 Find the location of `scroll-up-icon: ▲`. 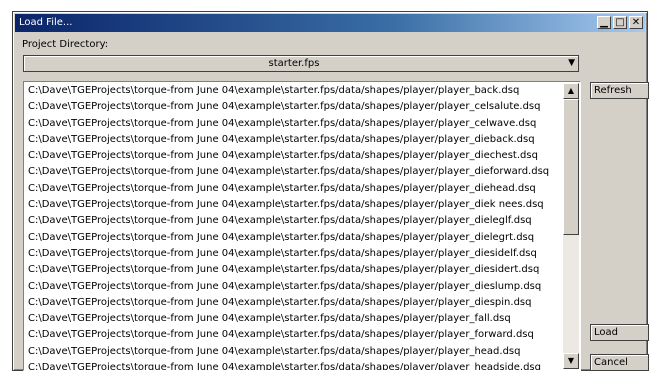

scroll-up-icon: ▲ is located at coordinates (571, 91).